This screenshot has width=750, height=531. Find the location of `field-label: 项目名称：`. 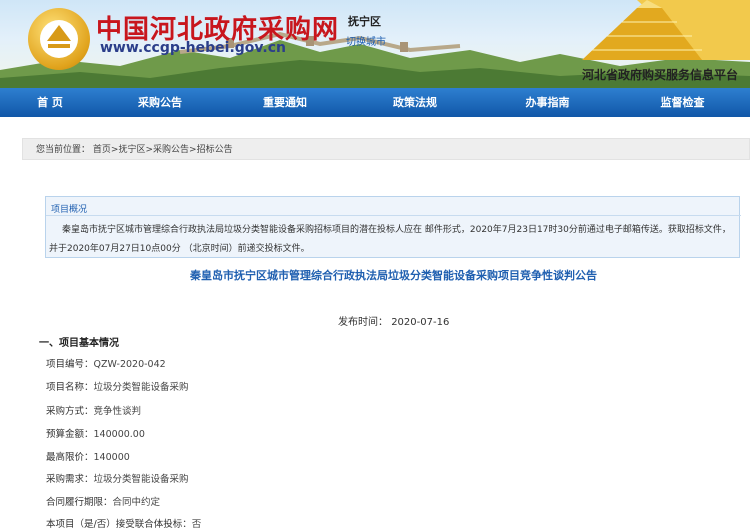

field-label: 项目名称： is located at coordinates (70, 387).